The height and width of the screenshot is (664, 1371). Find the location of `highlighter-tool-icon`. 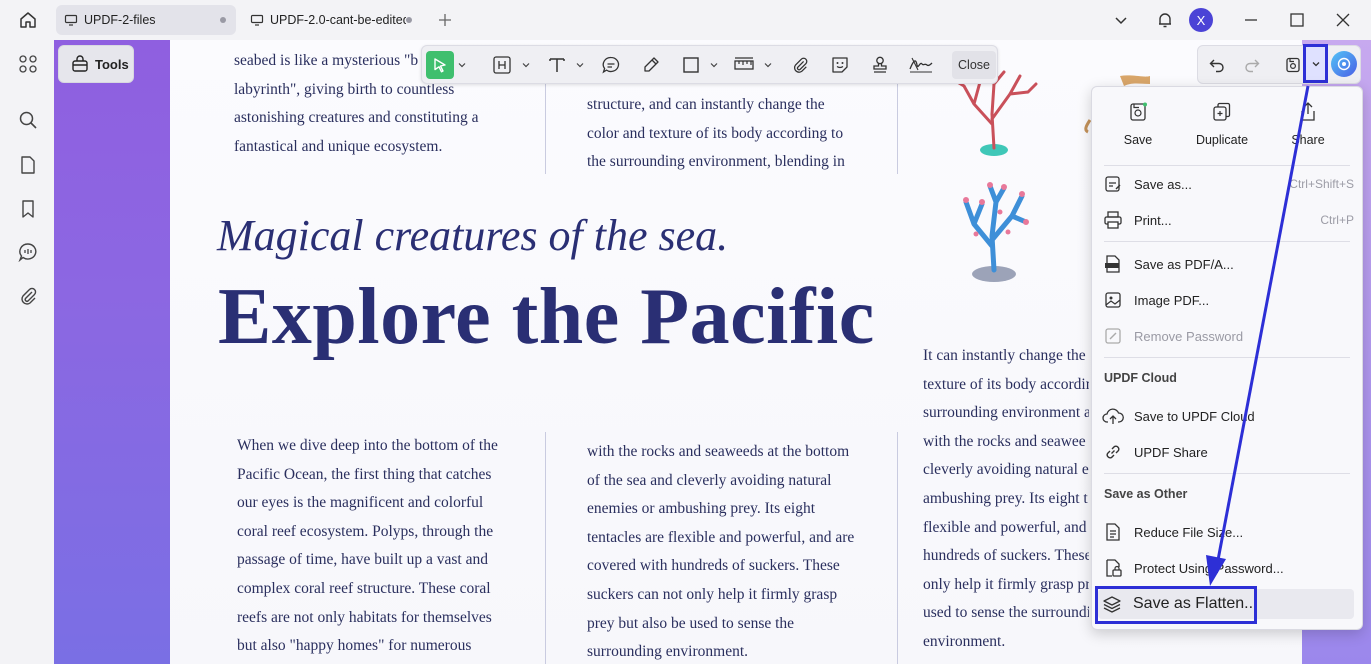

highlighter-tool-icon is located at coordinates (651, 65).